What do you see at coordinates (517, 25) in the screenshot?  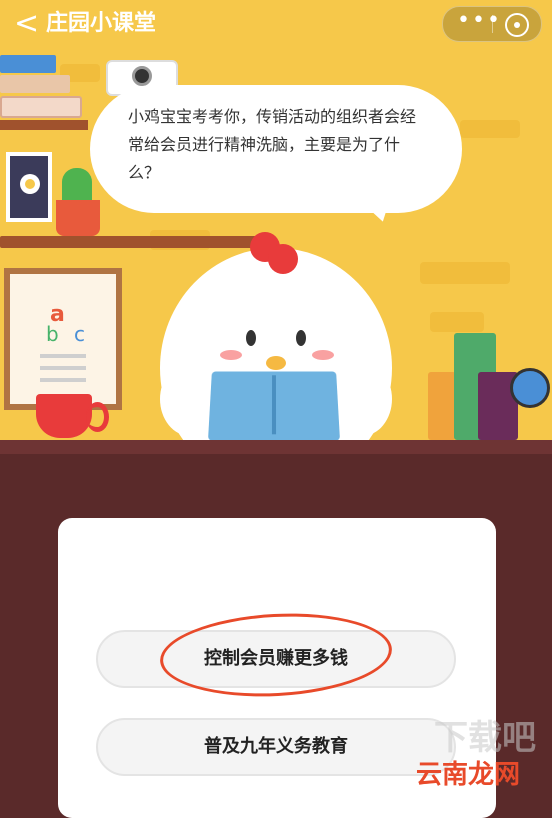 I see `close-icon` at bounding box center [517, 25].